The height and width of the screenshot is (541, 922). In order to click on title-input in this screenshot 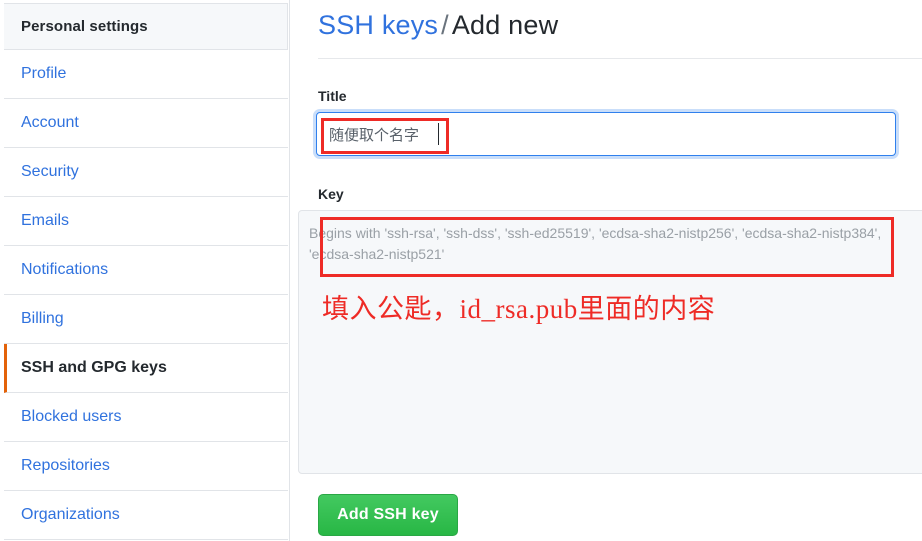, I will do `click(606, 134)`.